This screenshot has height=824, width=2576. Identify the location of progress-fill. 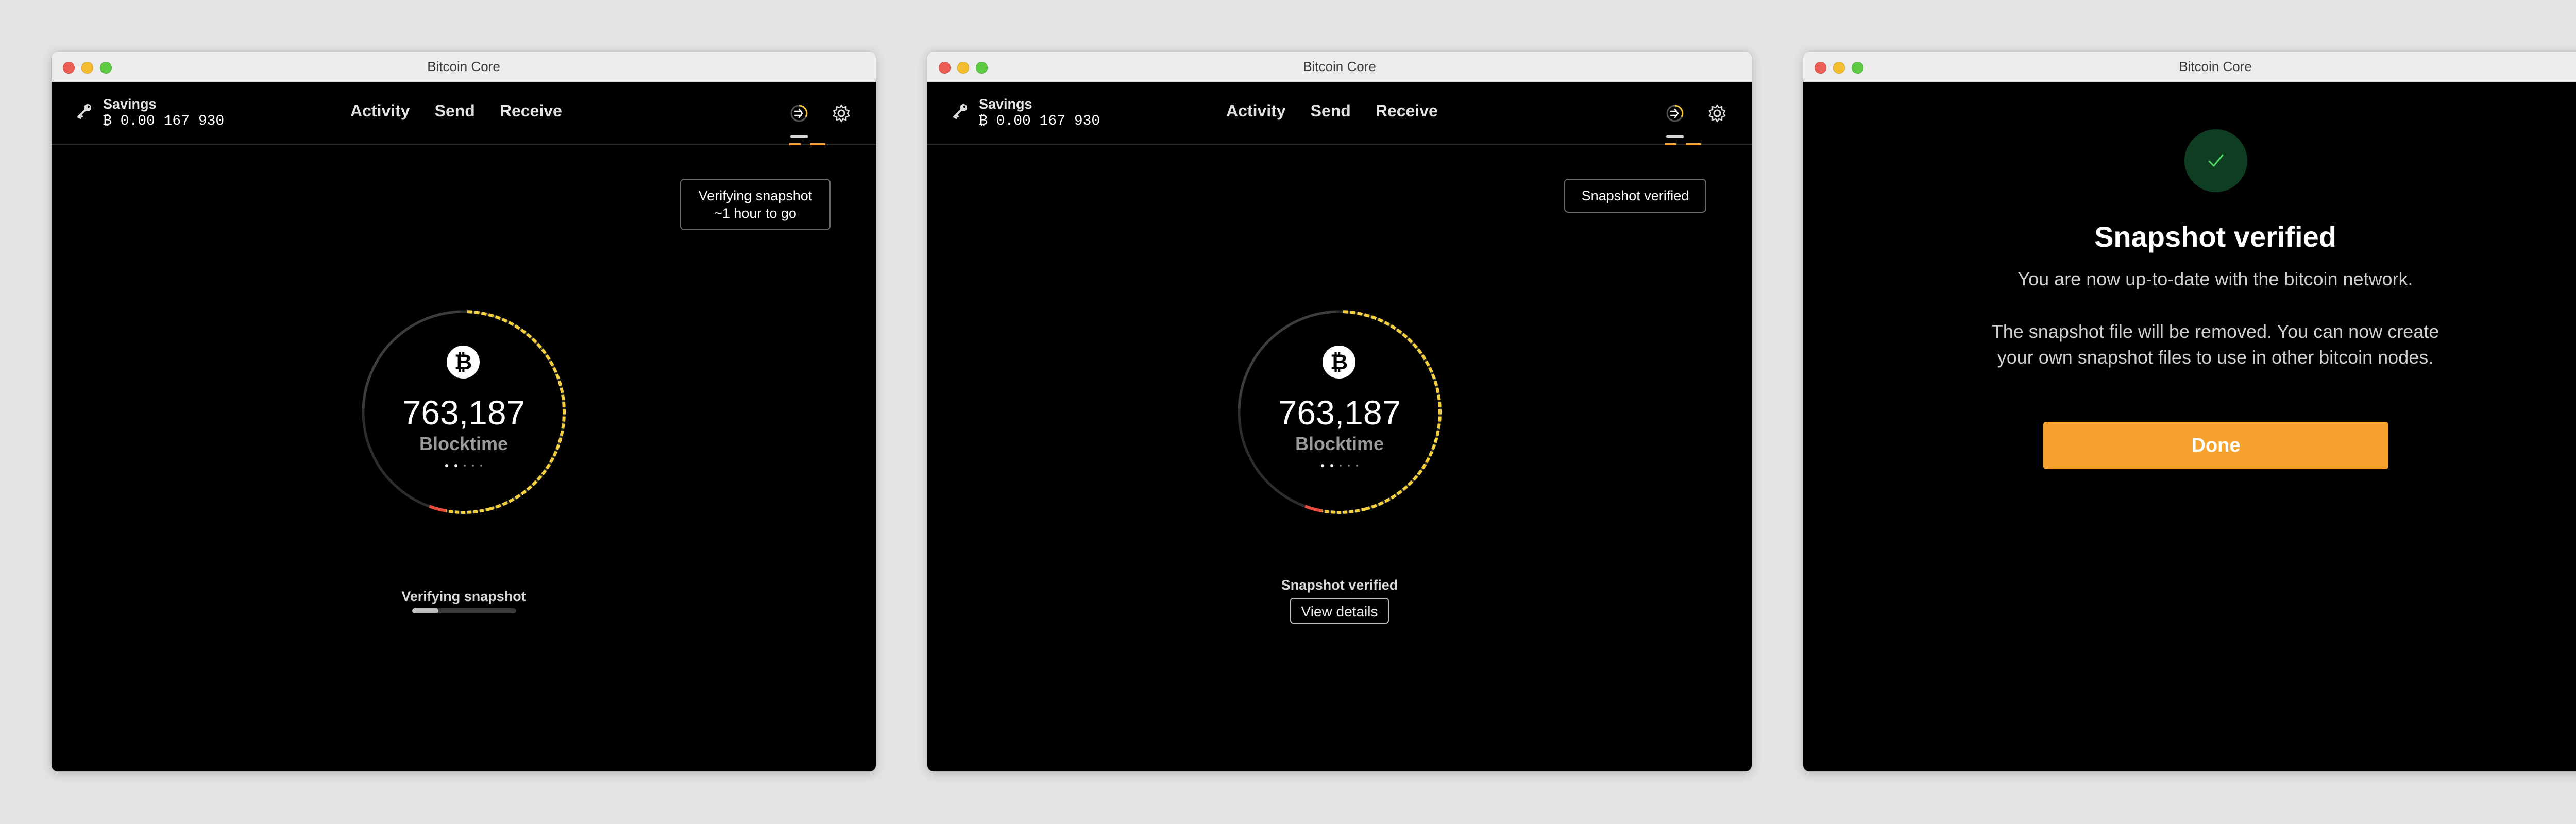
(425, 610).